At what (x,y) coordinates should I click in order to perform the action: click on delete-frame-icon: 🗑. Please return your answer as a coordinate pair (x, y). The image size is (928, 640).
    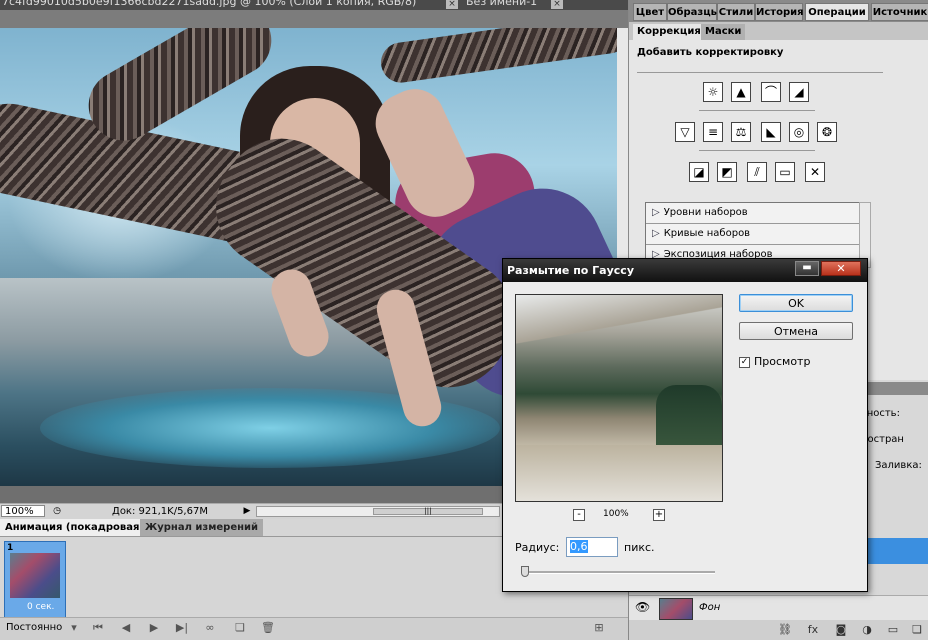
    Looking at the image, I should click on (268, 628).